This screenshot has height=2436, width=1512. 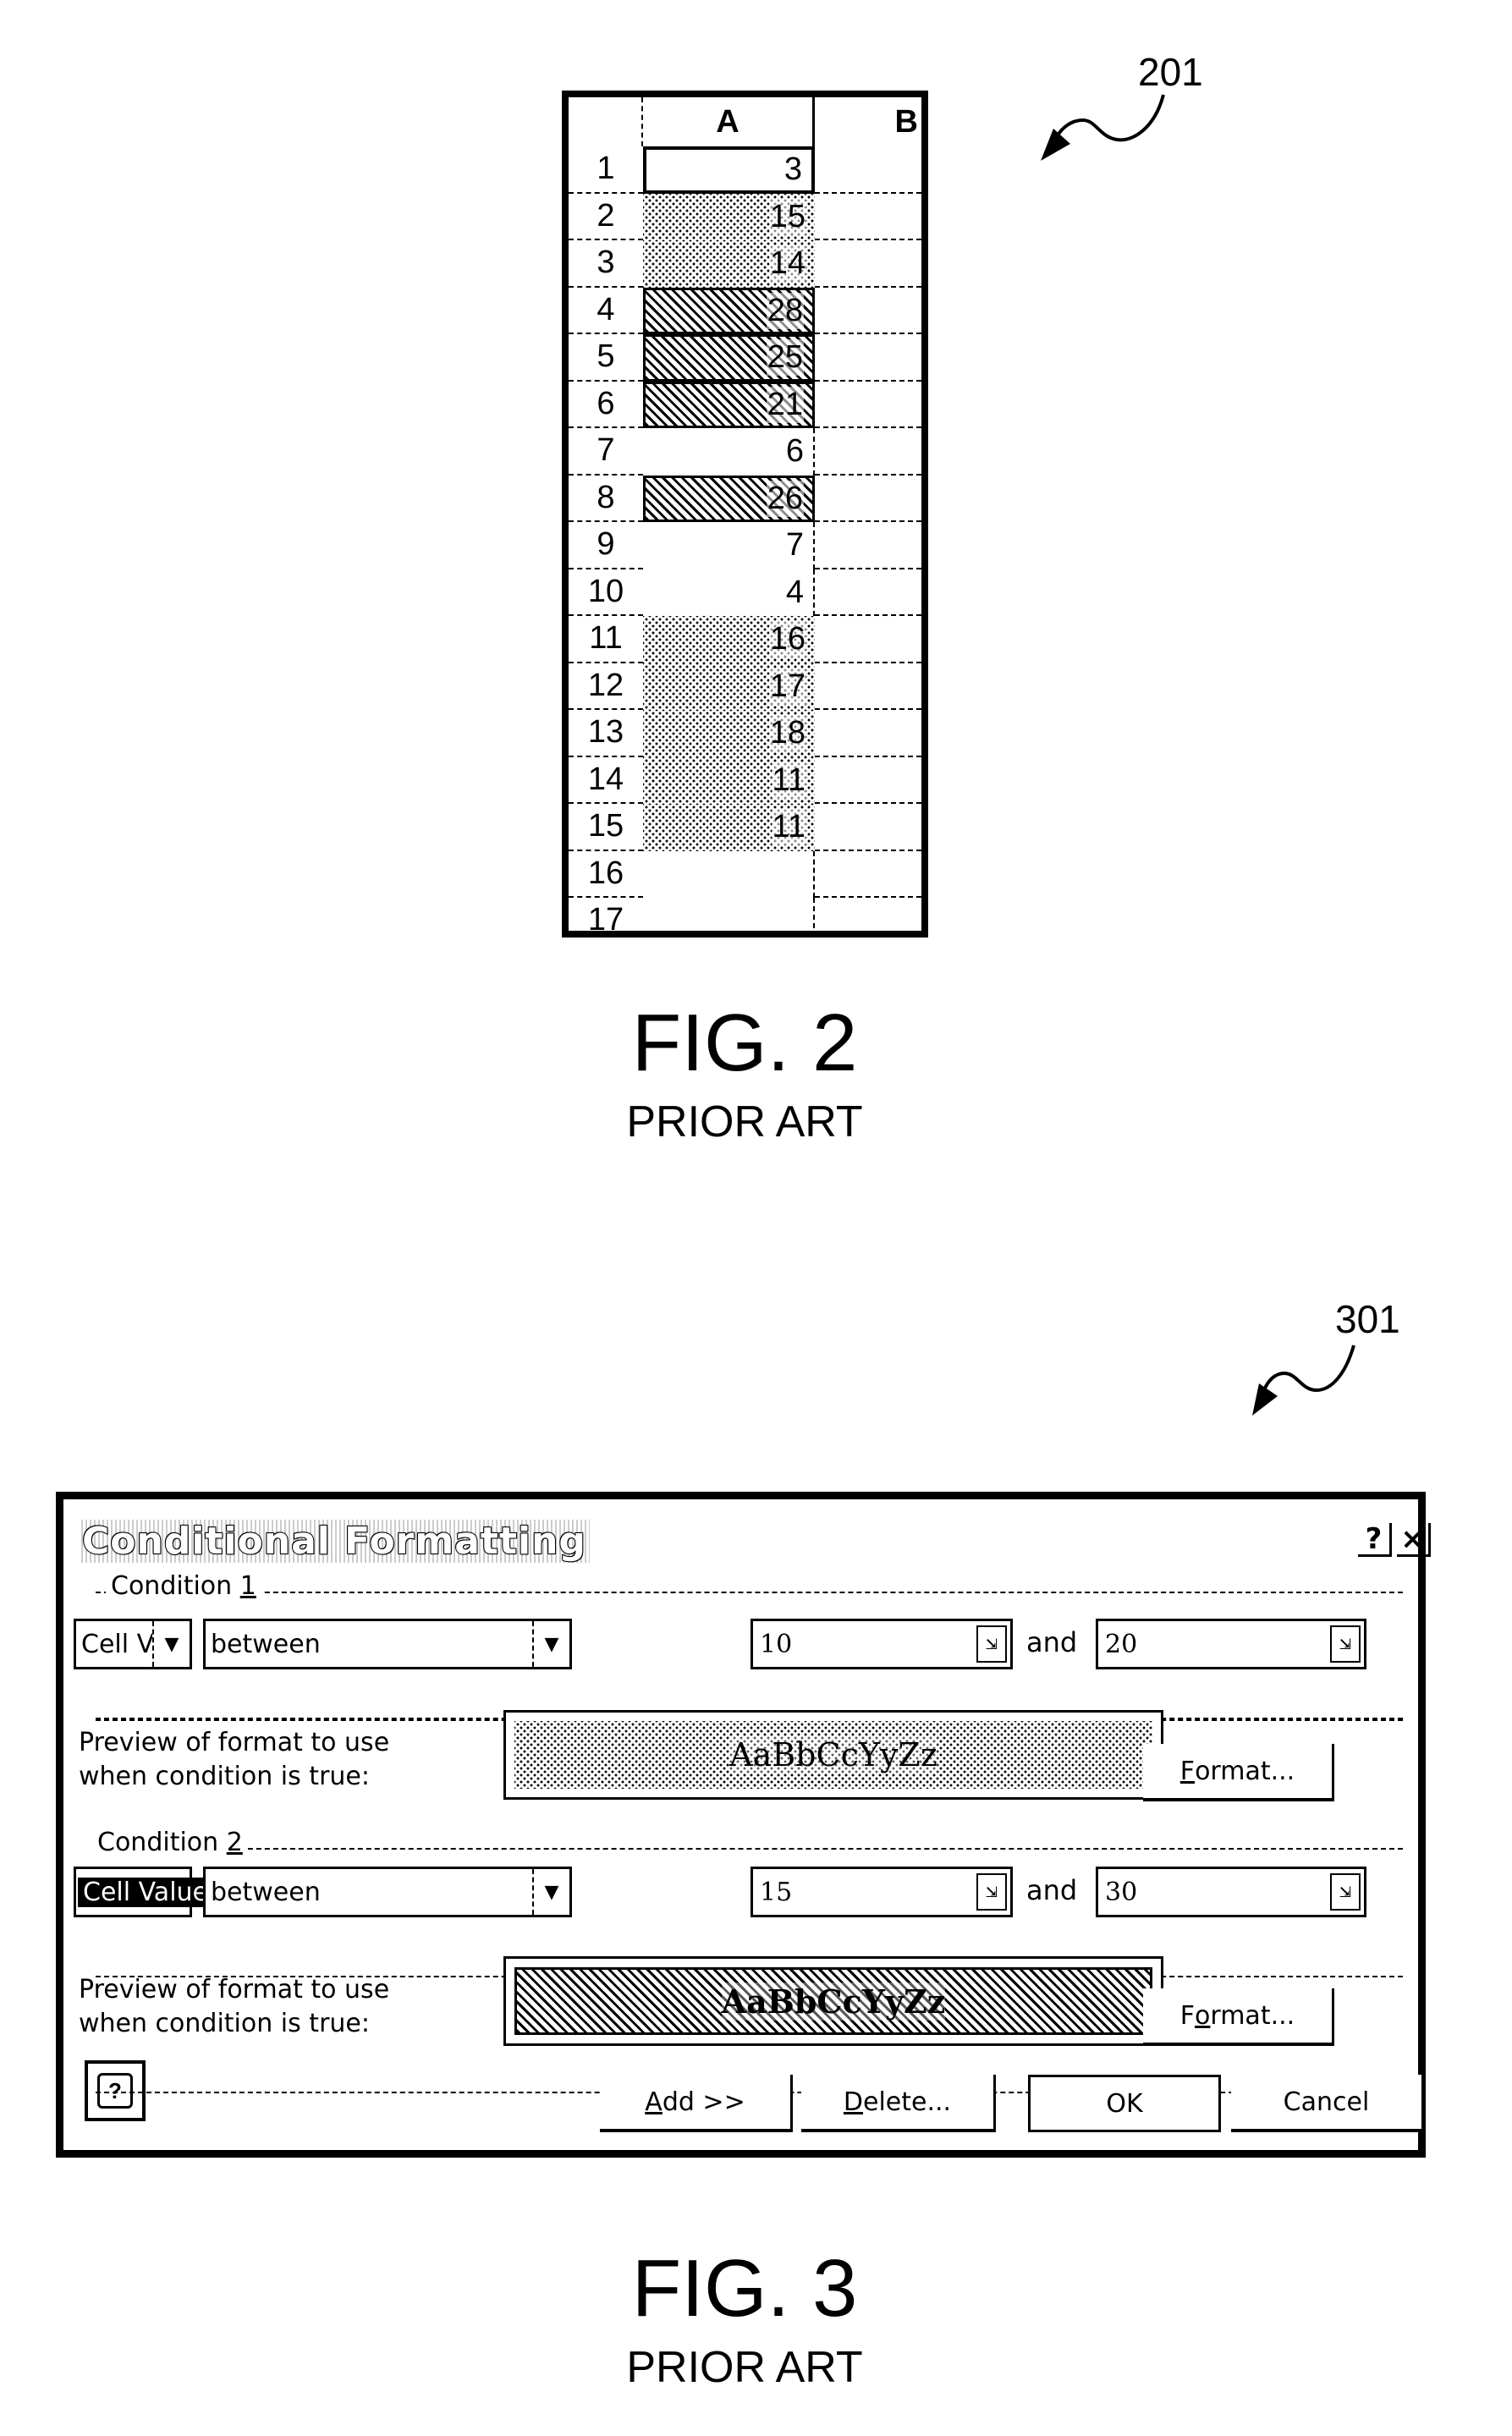 What do you see at coordinates (388, 1644) in the screenshot?
I see `condition-1-operator-select: between ▼` at bounding box center [388, 1644].